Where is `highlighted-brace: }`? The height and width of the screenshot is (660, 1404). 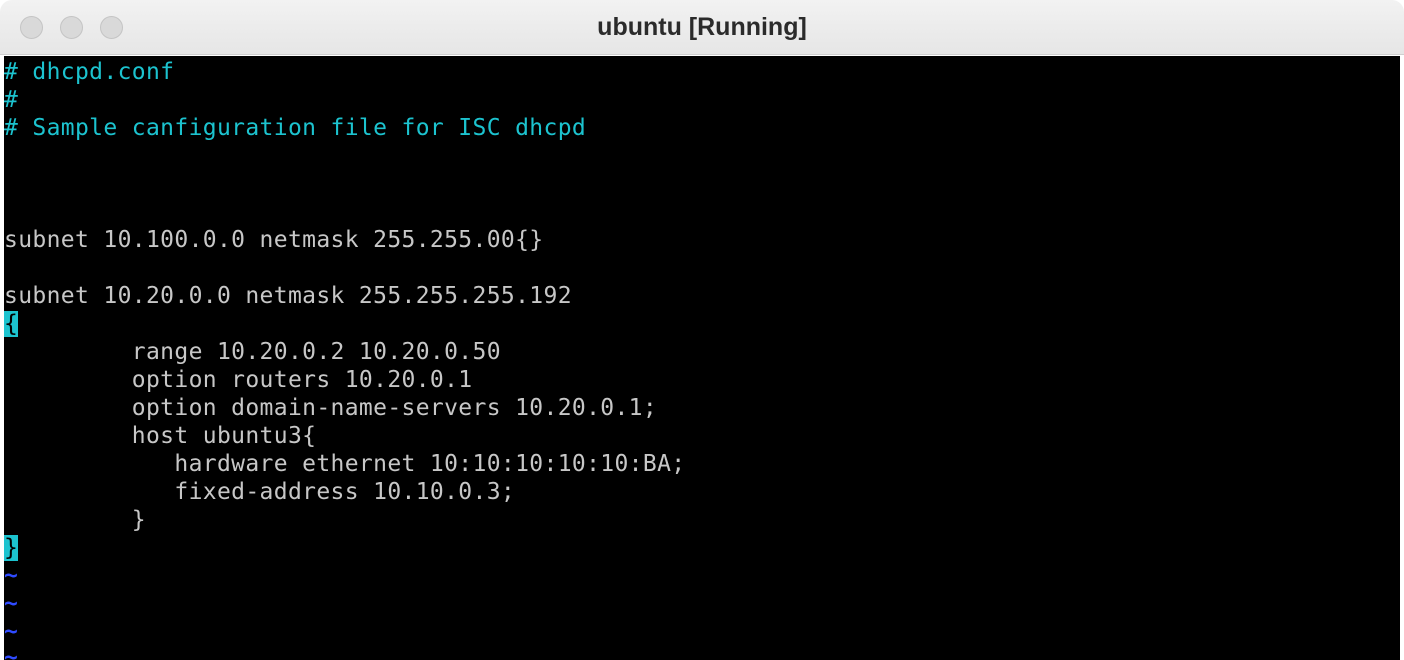
highlighted-brace: } is located at coordinates (11, 548).